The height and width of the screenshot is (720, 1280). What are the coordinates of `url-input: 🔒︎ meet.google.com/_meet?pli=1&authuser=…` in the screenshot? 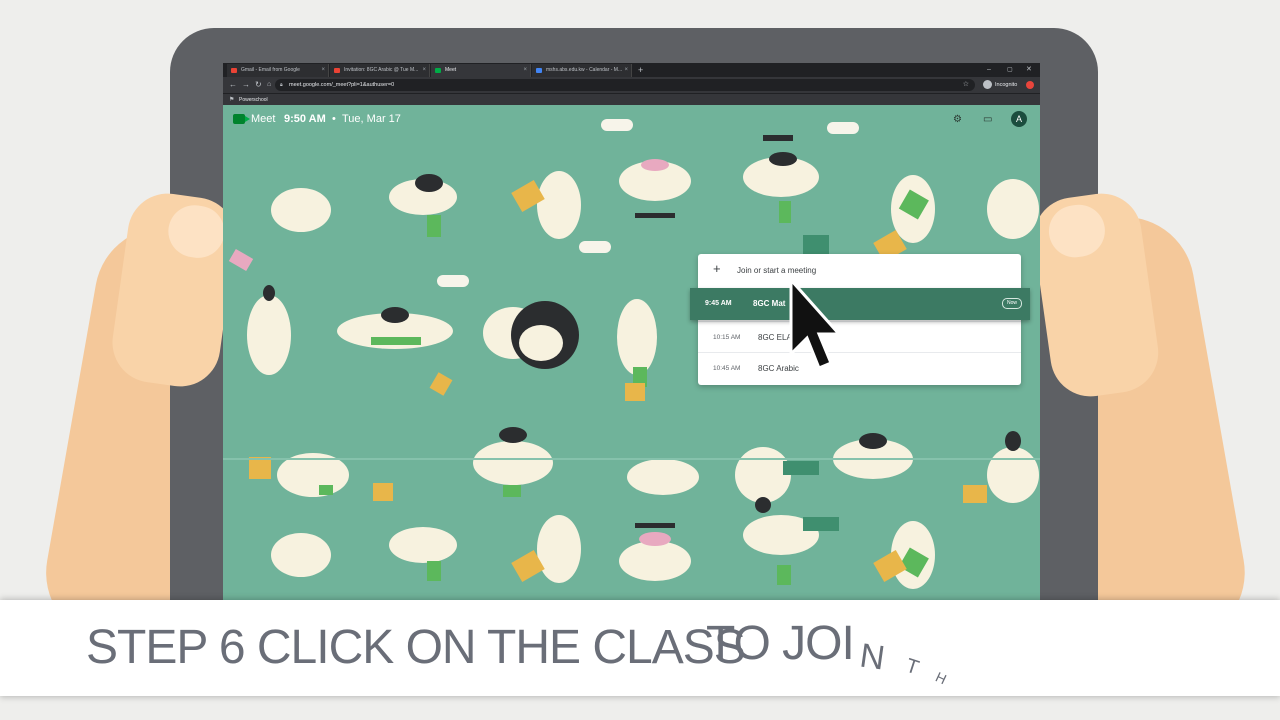 It's located at (625, 85).